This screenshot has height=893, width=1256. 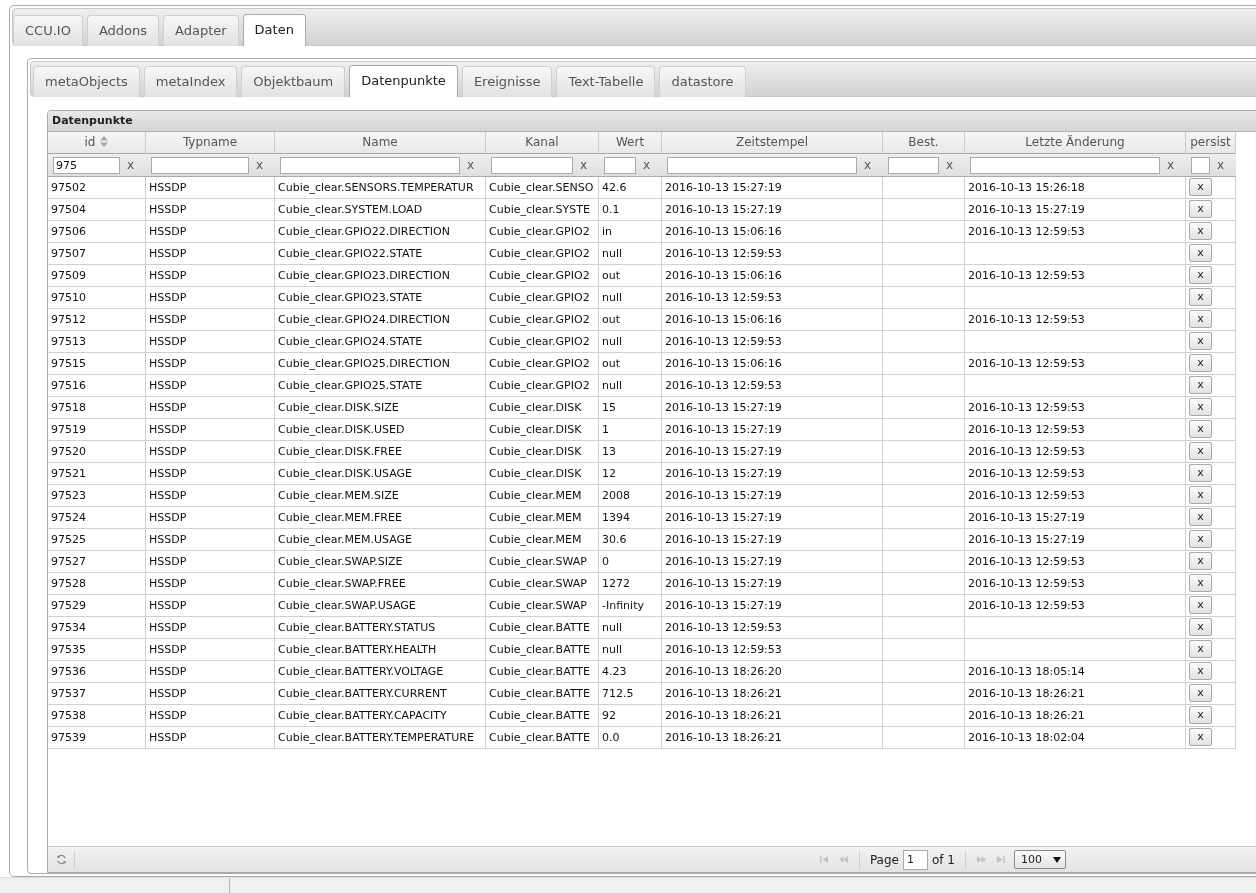 What do you see at coordinates (606, 81) in the screenshot?
I see `tab: Text-Tabelle` at bounding box center [606, 81].